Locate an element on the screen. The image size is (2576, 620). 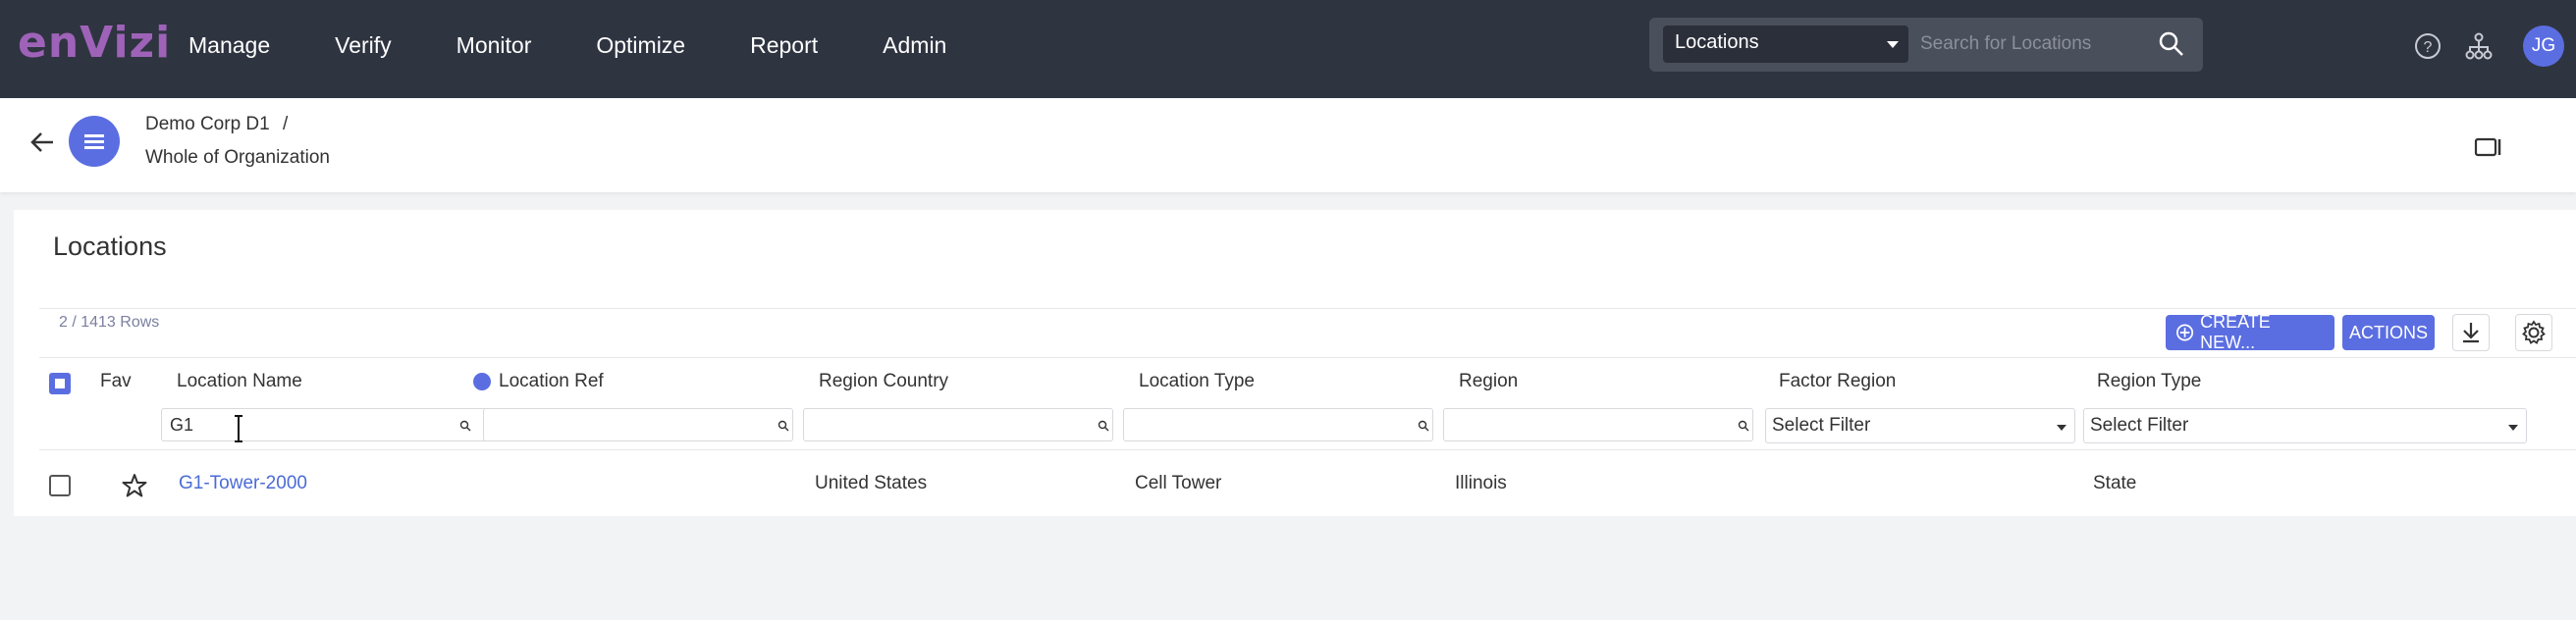
nav-report: Report is located at coordinates (784, 45).